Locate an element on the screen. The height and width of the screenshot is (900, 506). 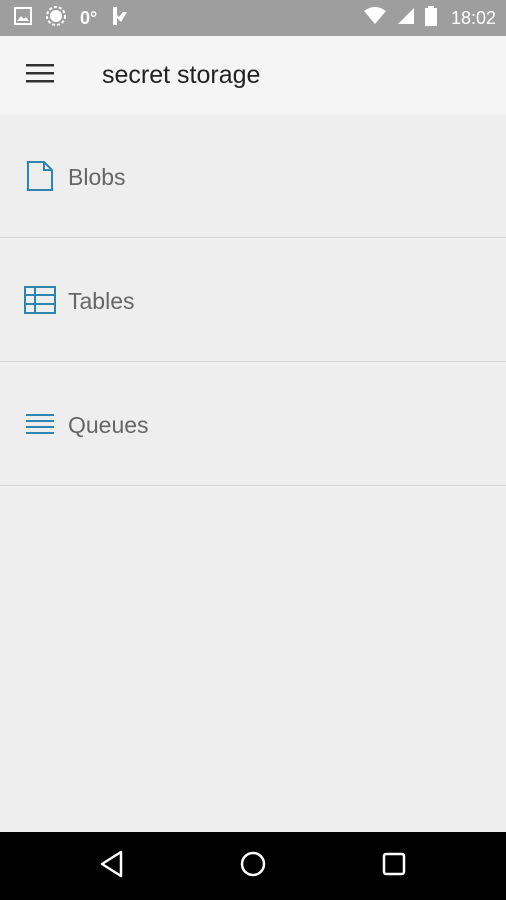
back-button is located at coordinates (112, 866).